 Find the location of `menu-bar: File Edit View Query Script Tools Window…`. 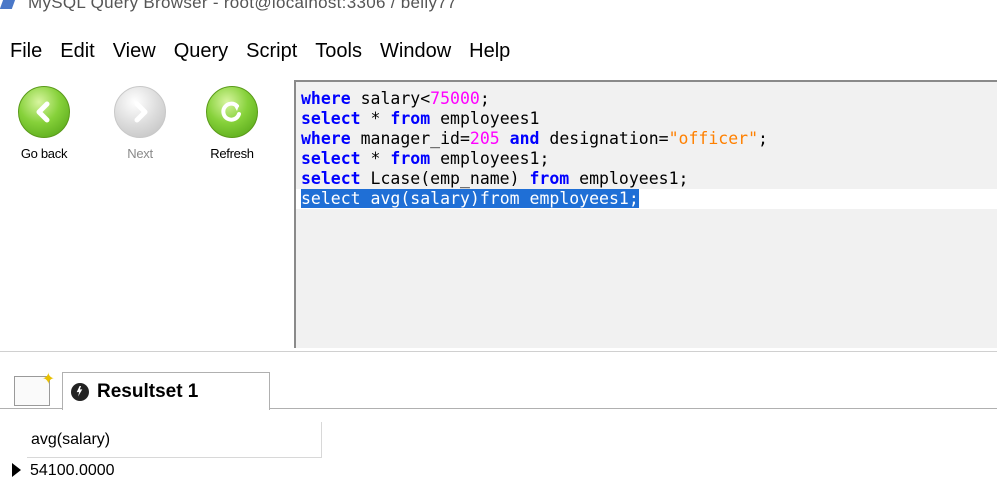

menu-bar: File Edit View Query Script Tools Window… is located at coordinates (498, 51).